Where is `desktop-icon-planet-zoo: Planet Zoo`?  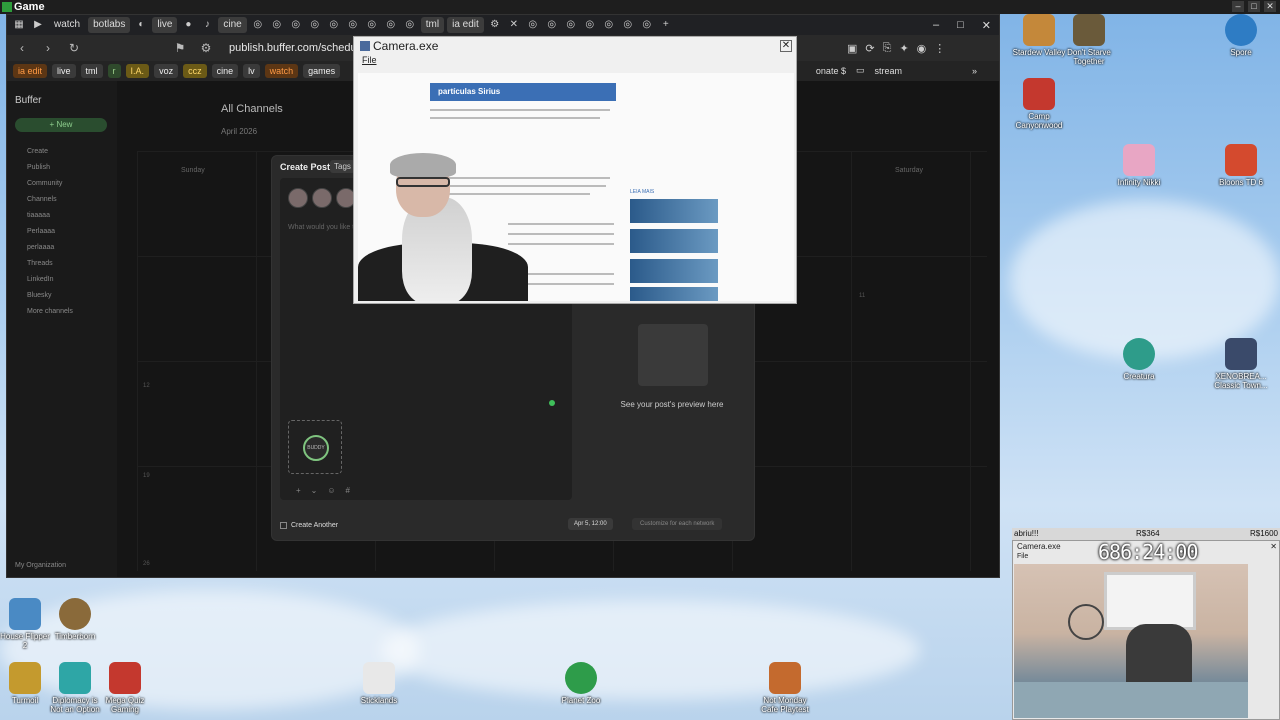 desktop-icon-planet-zoo: Planet Zoo is located at coordinates (581, 683).